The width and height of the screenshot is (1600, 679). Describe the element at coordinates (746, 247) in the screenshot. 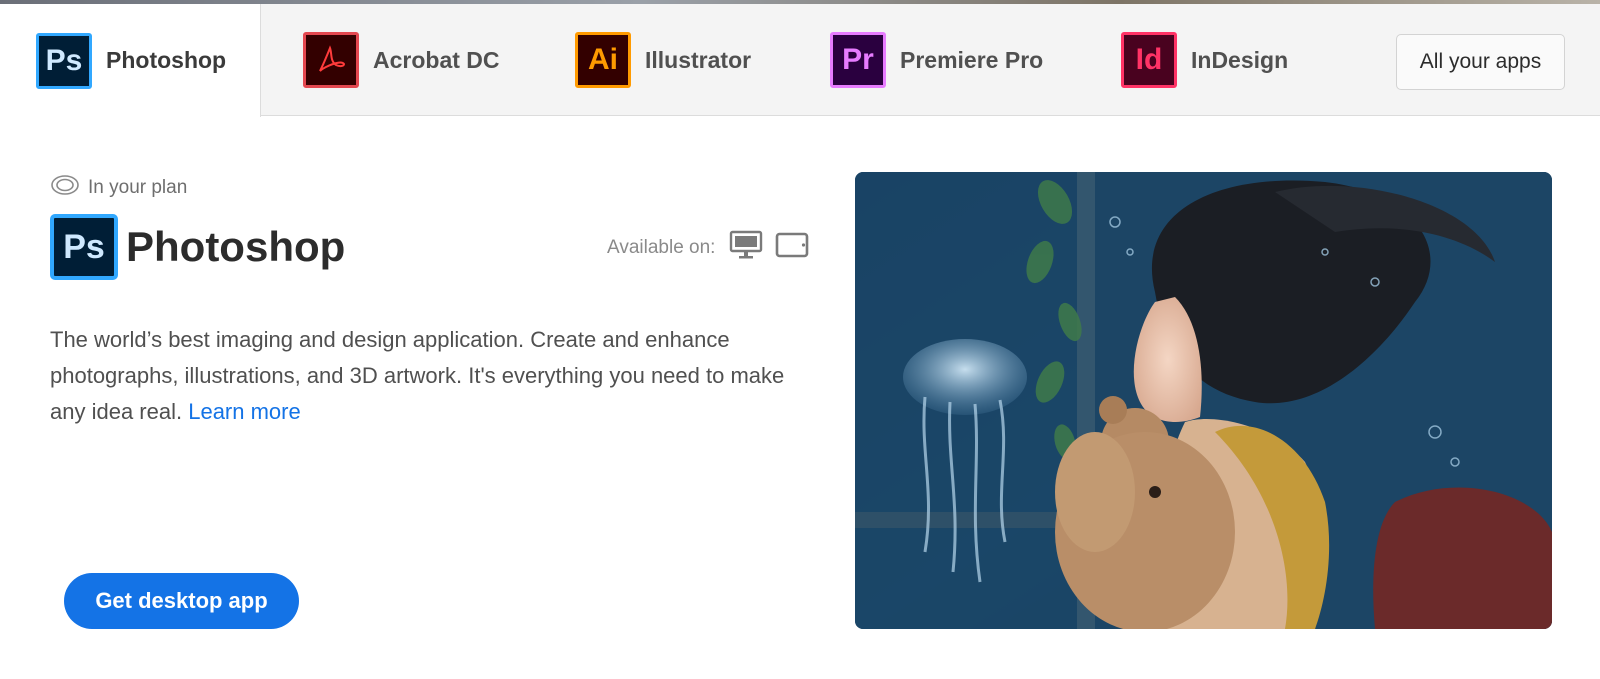

I see `desktop-icon` at that location.